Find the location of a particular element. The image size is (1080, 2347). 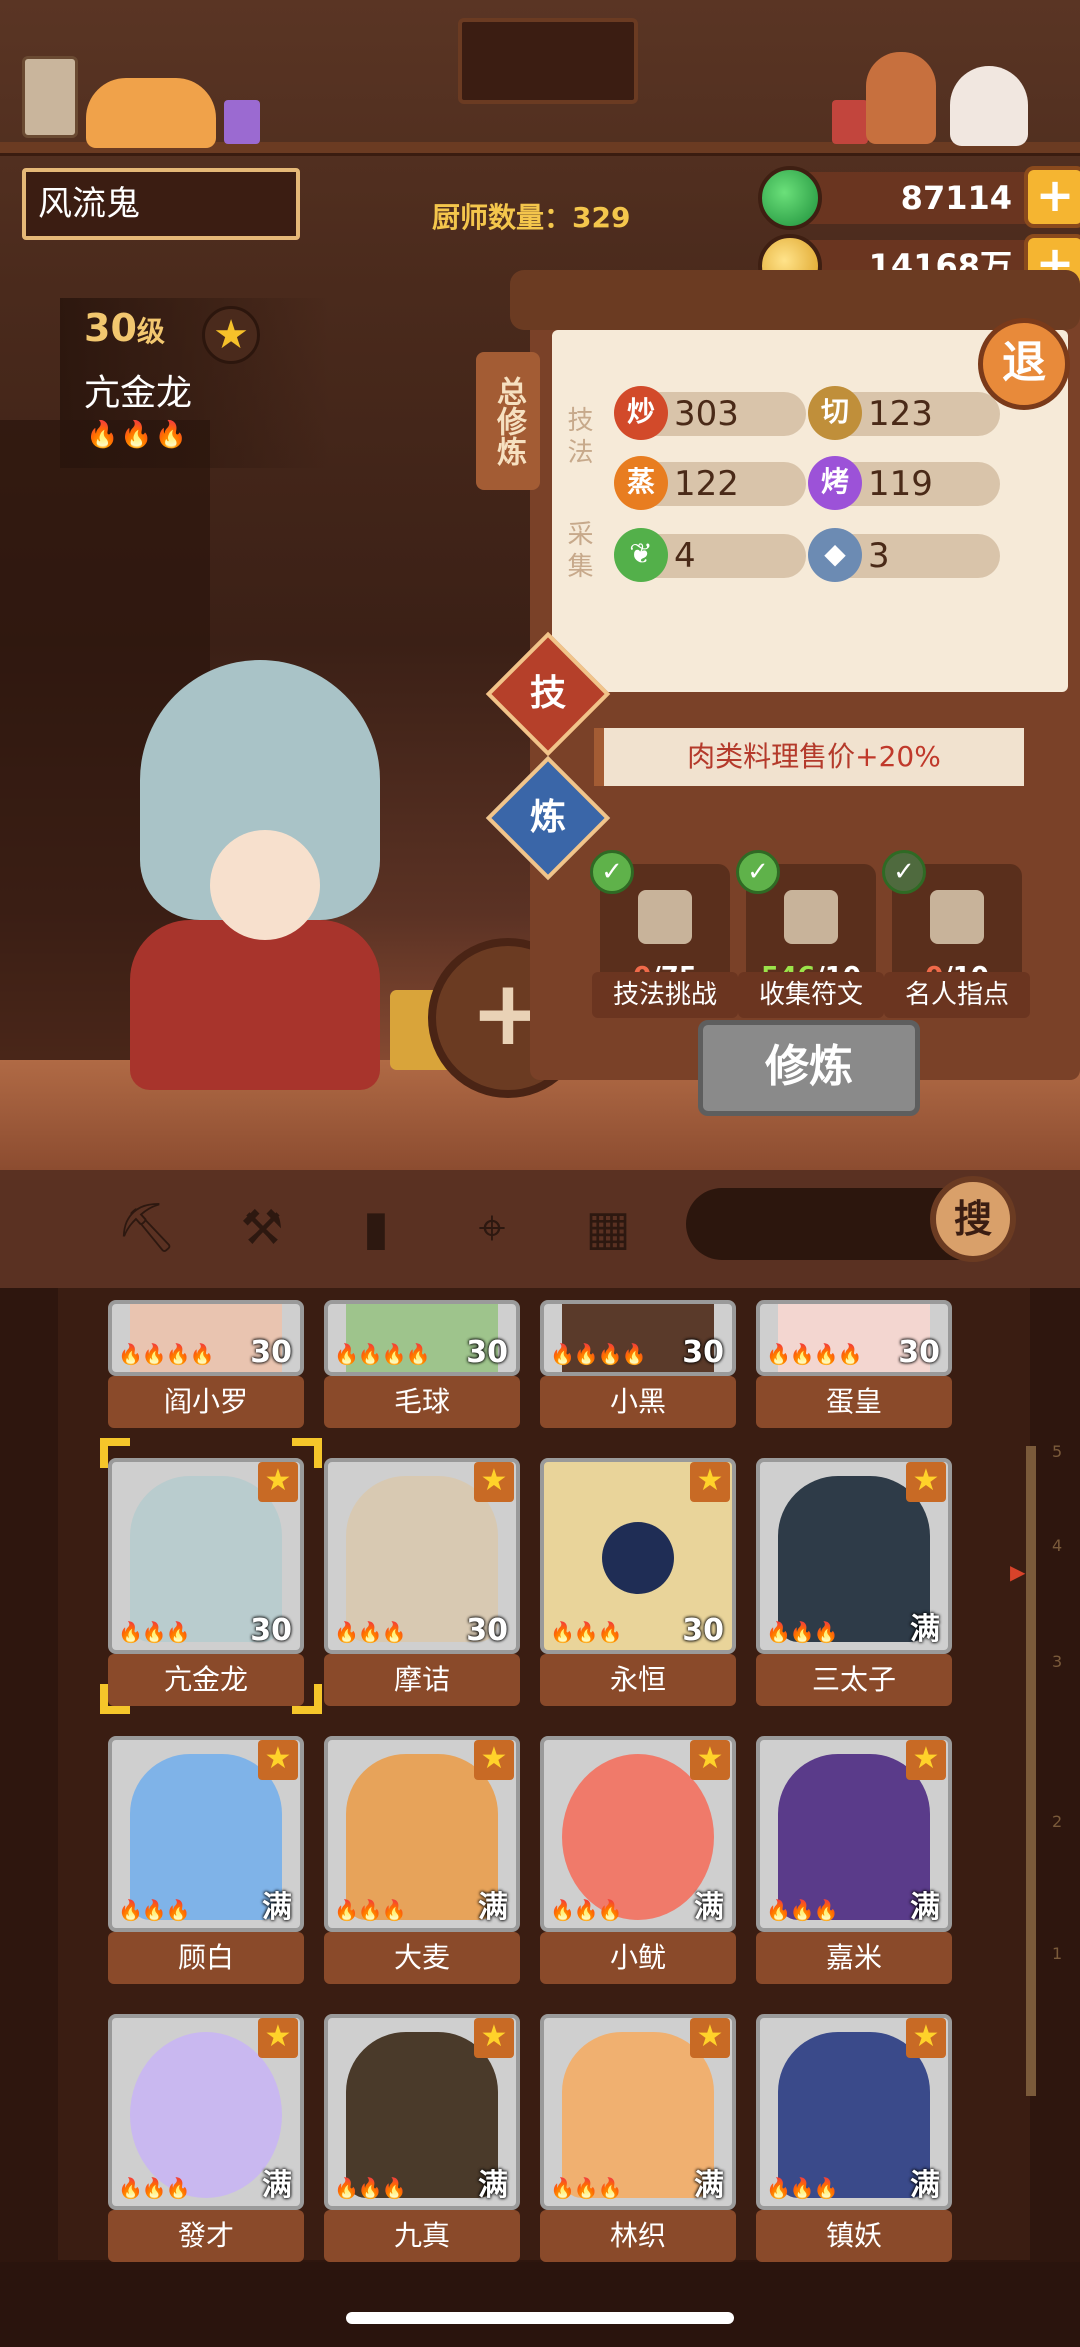

stat-vegetable: ❦ 4 is located at coordinates (710, 555).